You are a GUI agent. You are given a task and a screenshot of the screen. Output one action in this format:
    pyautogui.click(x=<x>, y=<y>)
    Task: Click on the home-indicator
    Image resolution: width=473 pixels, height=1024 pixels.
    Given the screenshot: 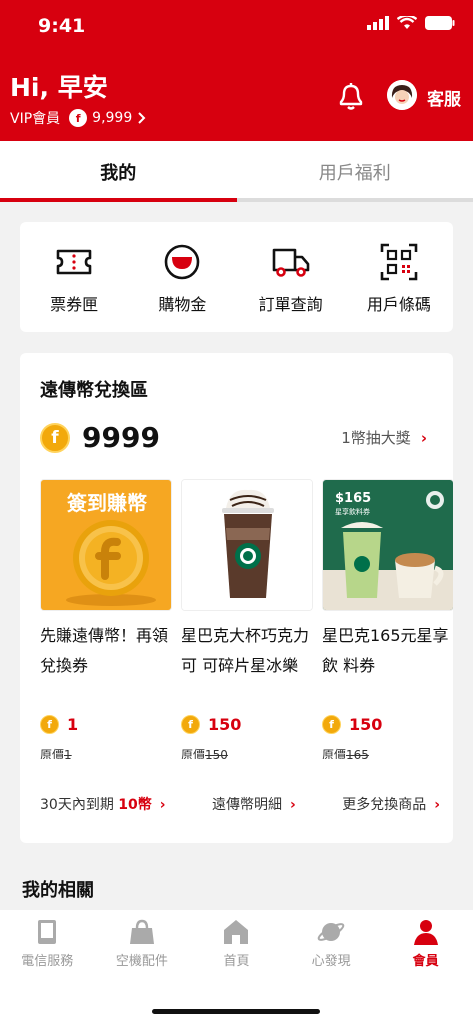 What is the action you would take?
    pyautogui.click(x=236, y=1011)
    